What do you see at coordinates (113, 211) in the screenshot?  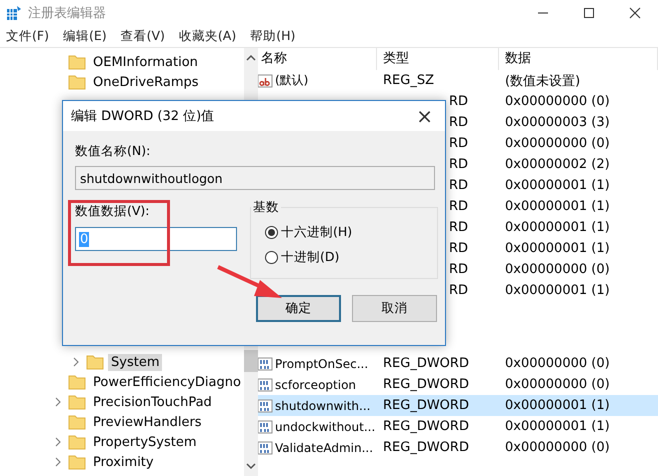 I see `field-label: 数值数据(V):` at bounding box center [113, 211].